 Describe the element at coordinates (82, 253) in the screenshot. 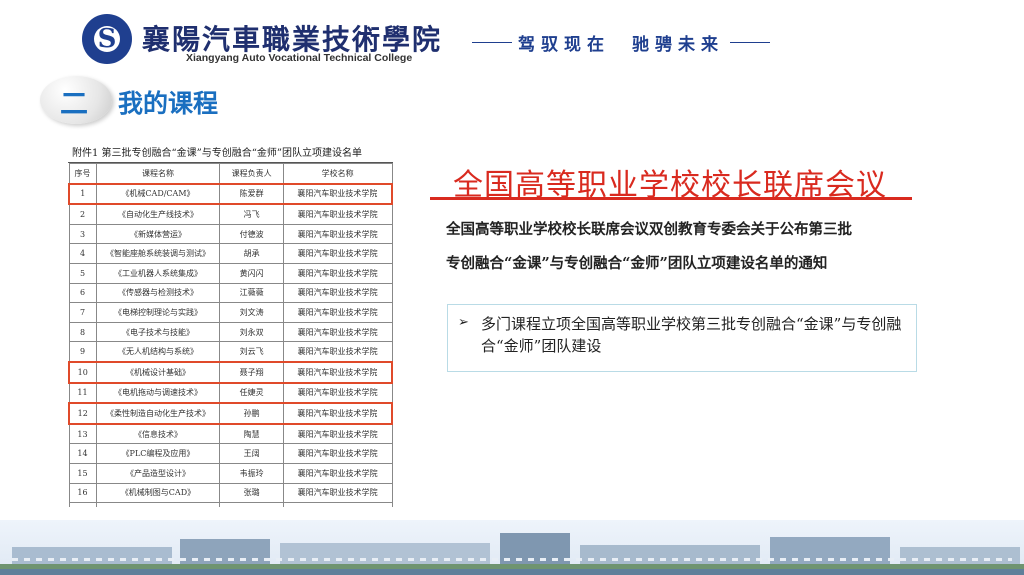

I see `table-cell: 4` at that location.